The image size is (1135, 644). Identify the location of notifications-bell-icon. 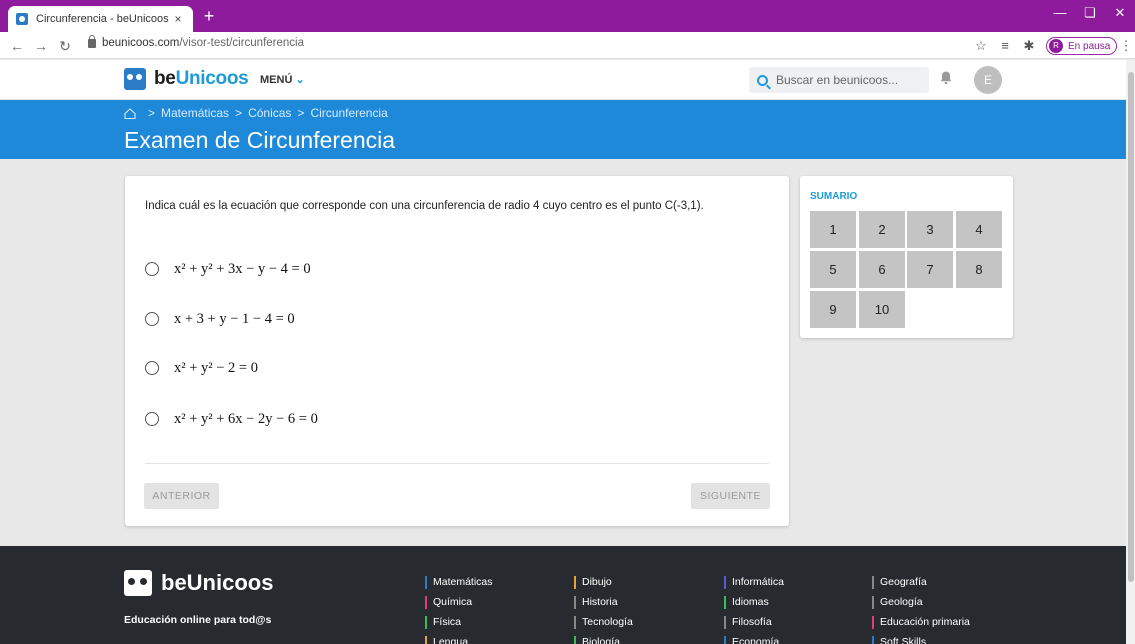
(946, 78).